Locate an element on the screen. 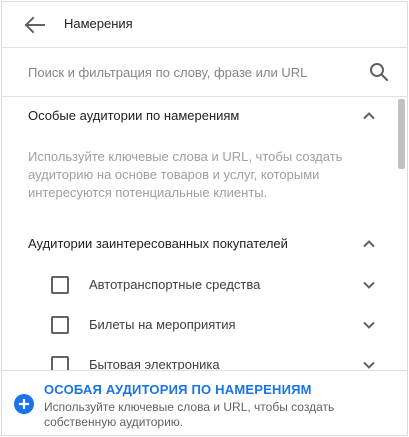  section-custom-intent-header: Особые аудитории по намерениям is located at coordinates (198, 116).